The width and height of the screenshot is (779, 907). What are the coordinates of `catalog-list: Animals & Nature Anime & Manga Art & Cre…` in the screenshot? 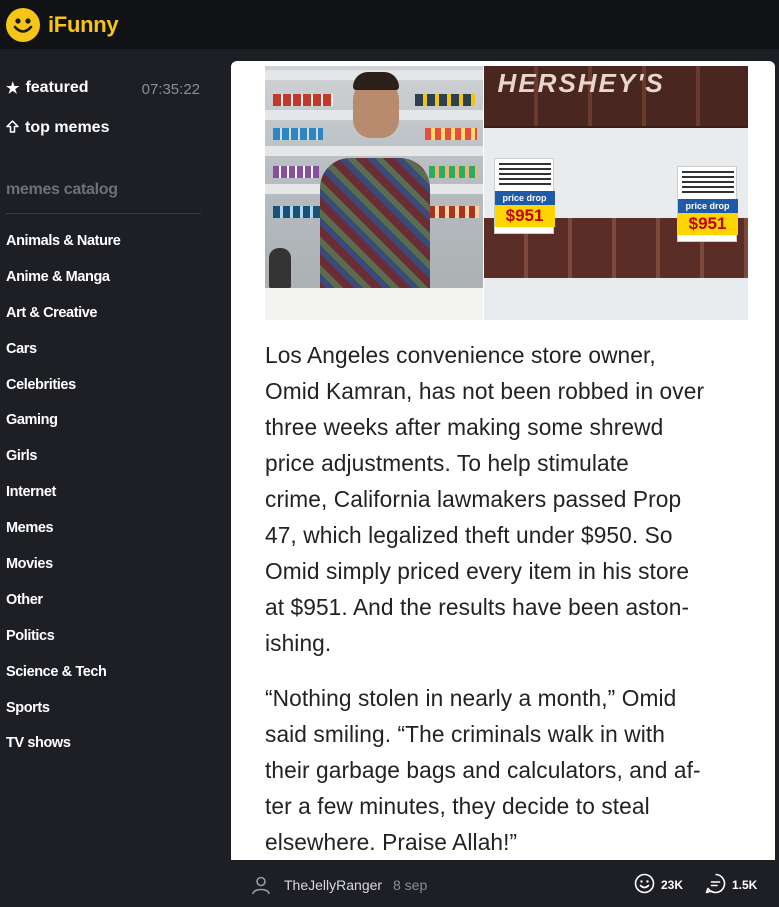 It's located at (63, 501).